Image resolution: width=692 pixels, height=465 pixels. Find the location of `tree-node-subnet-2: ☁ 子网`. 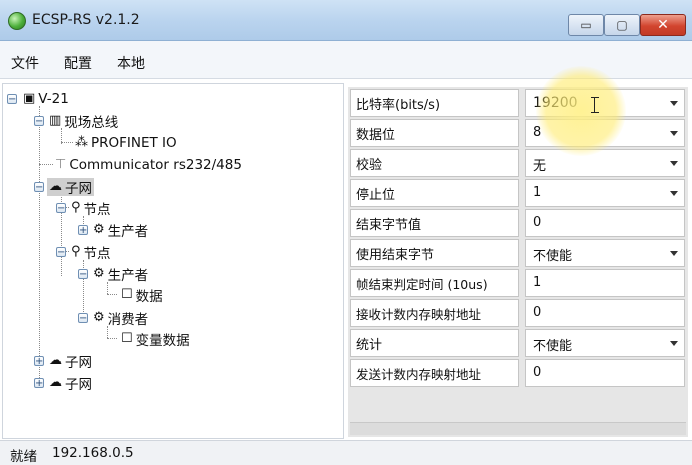

tree-node-subnet-2: ☁ 子网 is located at coordinates (70, 362).